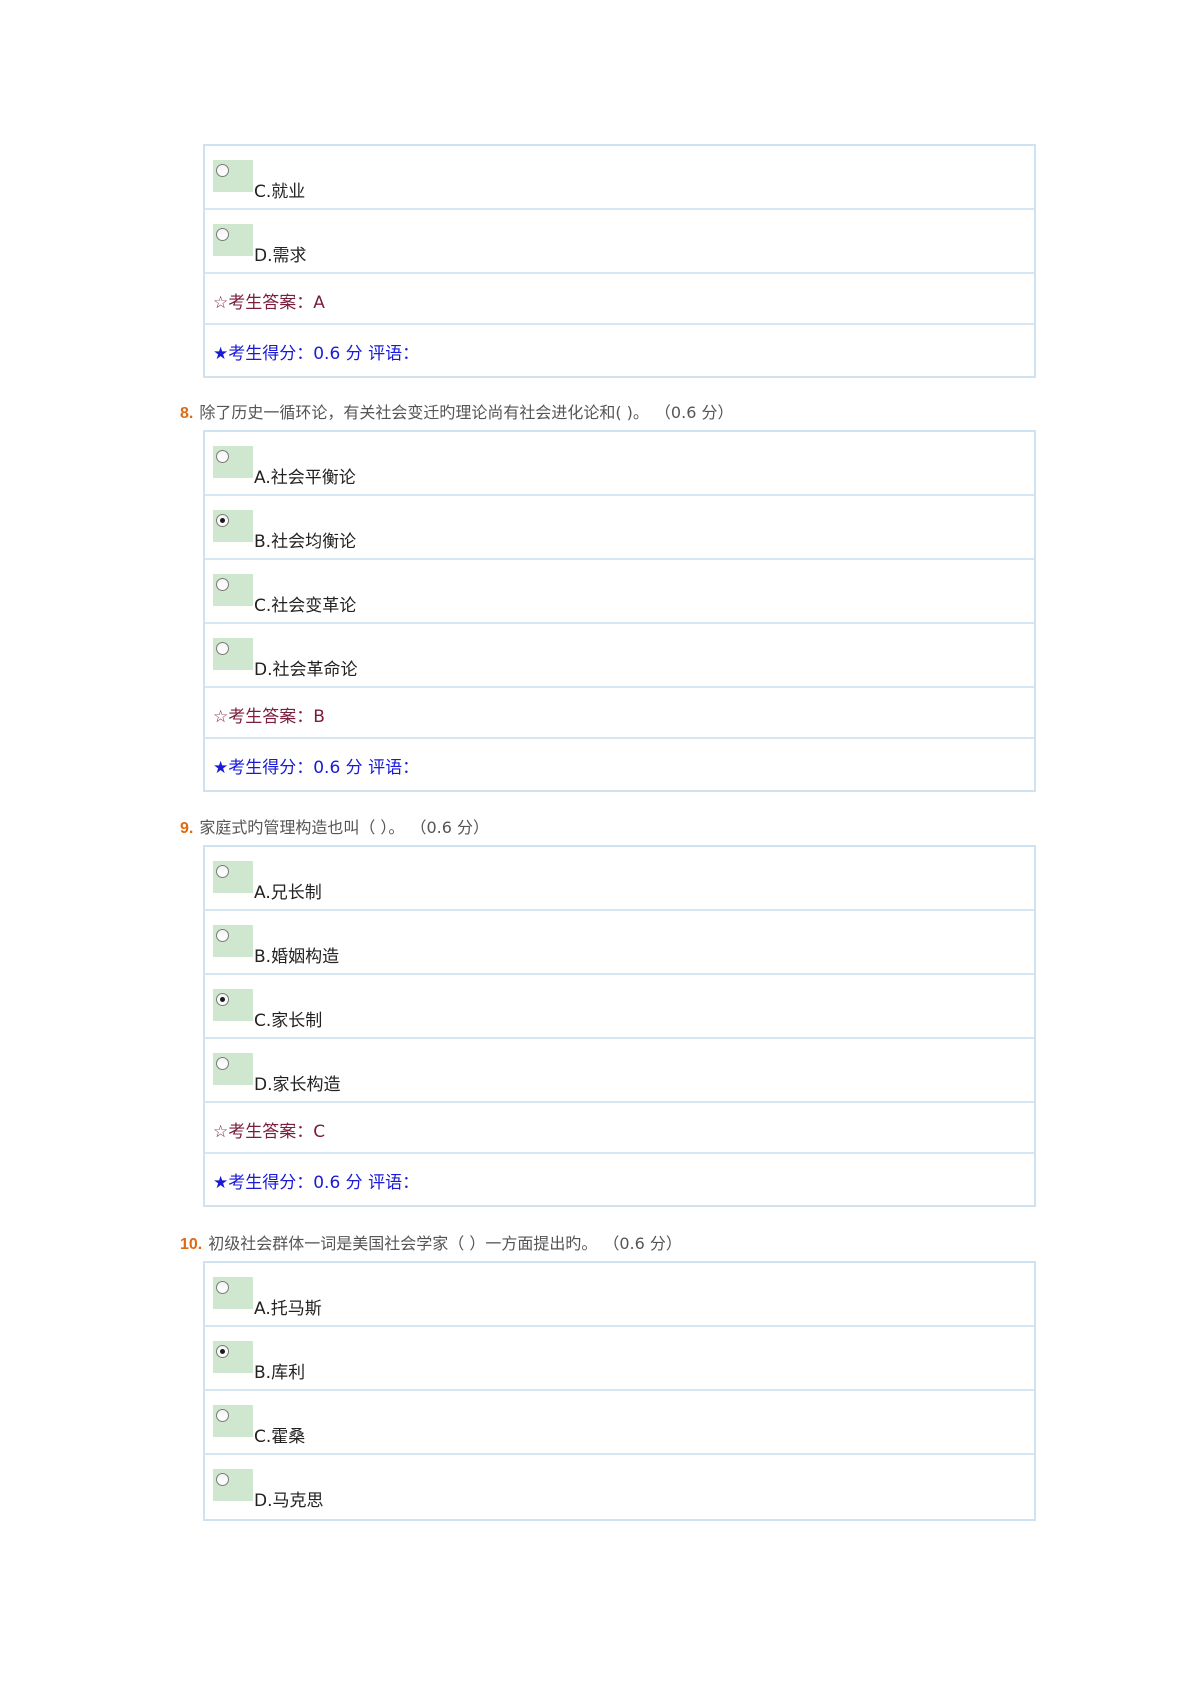 The height and width of the screenshot is (1684, 1191). Describe the element at coordinates (187, 828) in the screenshot. I see `question-number: 9.` at that location.